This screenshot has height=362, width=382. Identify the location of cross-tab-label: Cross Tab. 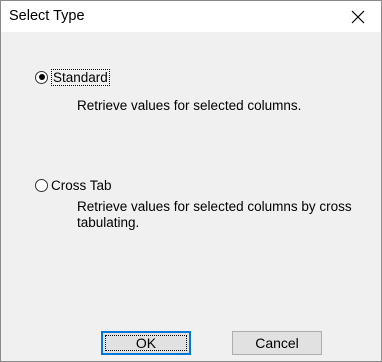
(81, 185).